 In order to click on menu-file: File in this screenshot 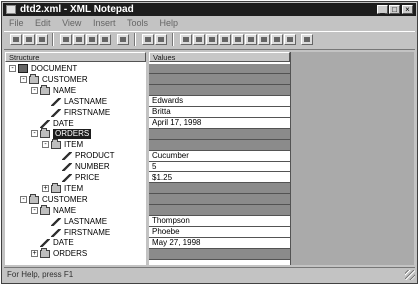, I will do `click(16, 23)`.